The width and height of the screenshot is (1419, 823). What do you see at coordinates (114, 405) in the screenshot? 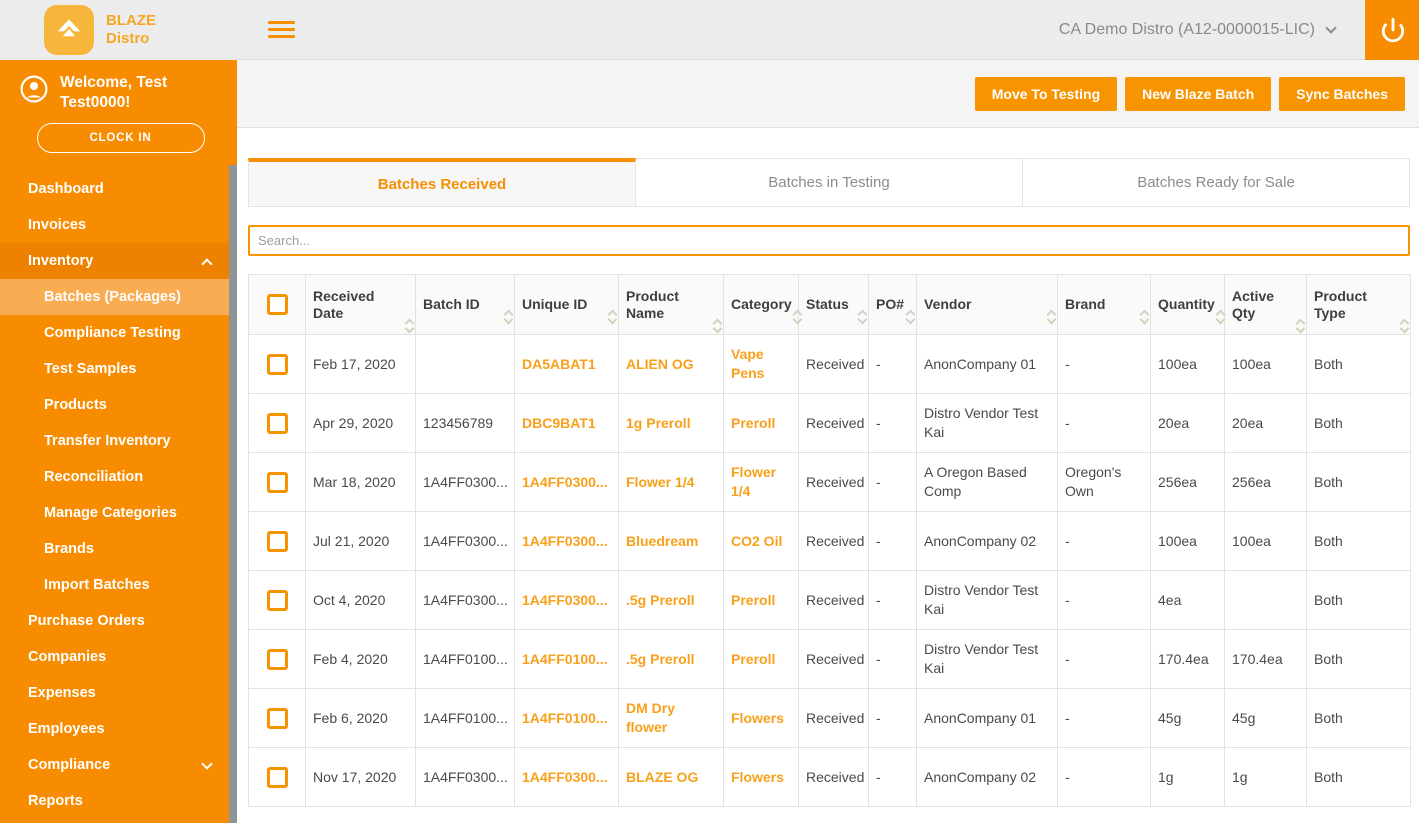
I see `sidebar-item-products: Products` at bounding box center [114, 405].